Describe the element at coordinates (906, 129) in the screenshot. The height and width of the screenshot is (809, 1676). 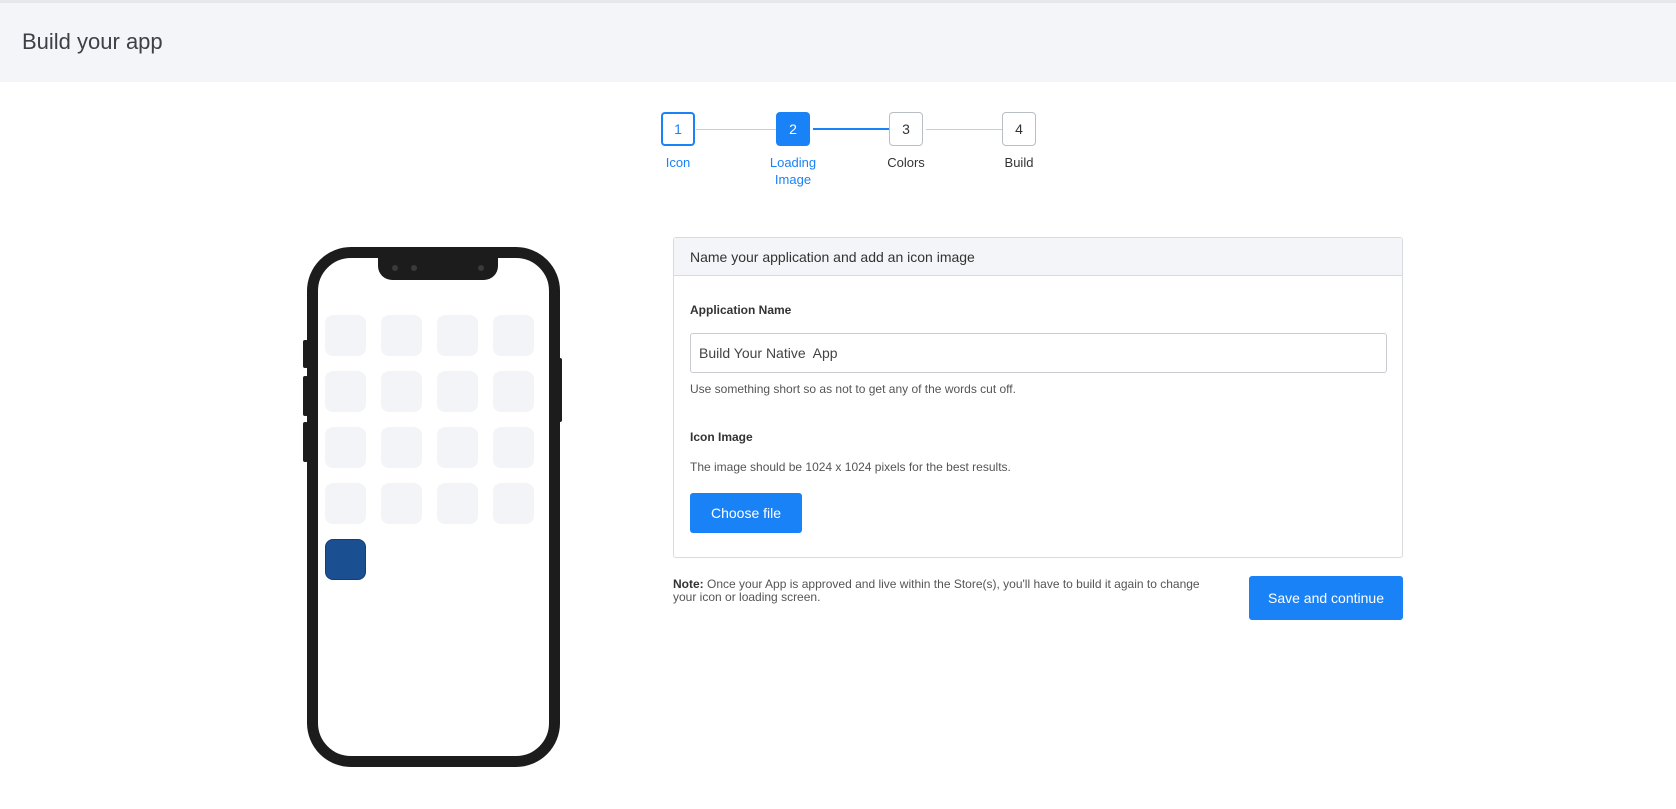
I see `step-number: 3` at that location.